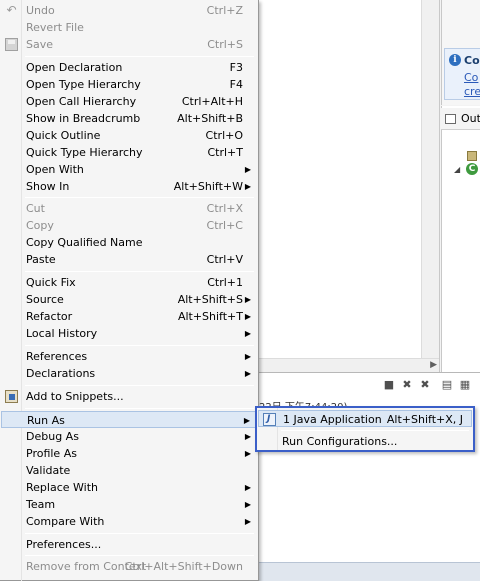 This screenshot has width=480, height=581. Describe the element at coordinates (212, 101) in the screenshot. I see `menu-item-shortcut: Ctrl+Alt+H` at that location.